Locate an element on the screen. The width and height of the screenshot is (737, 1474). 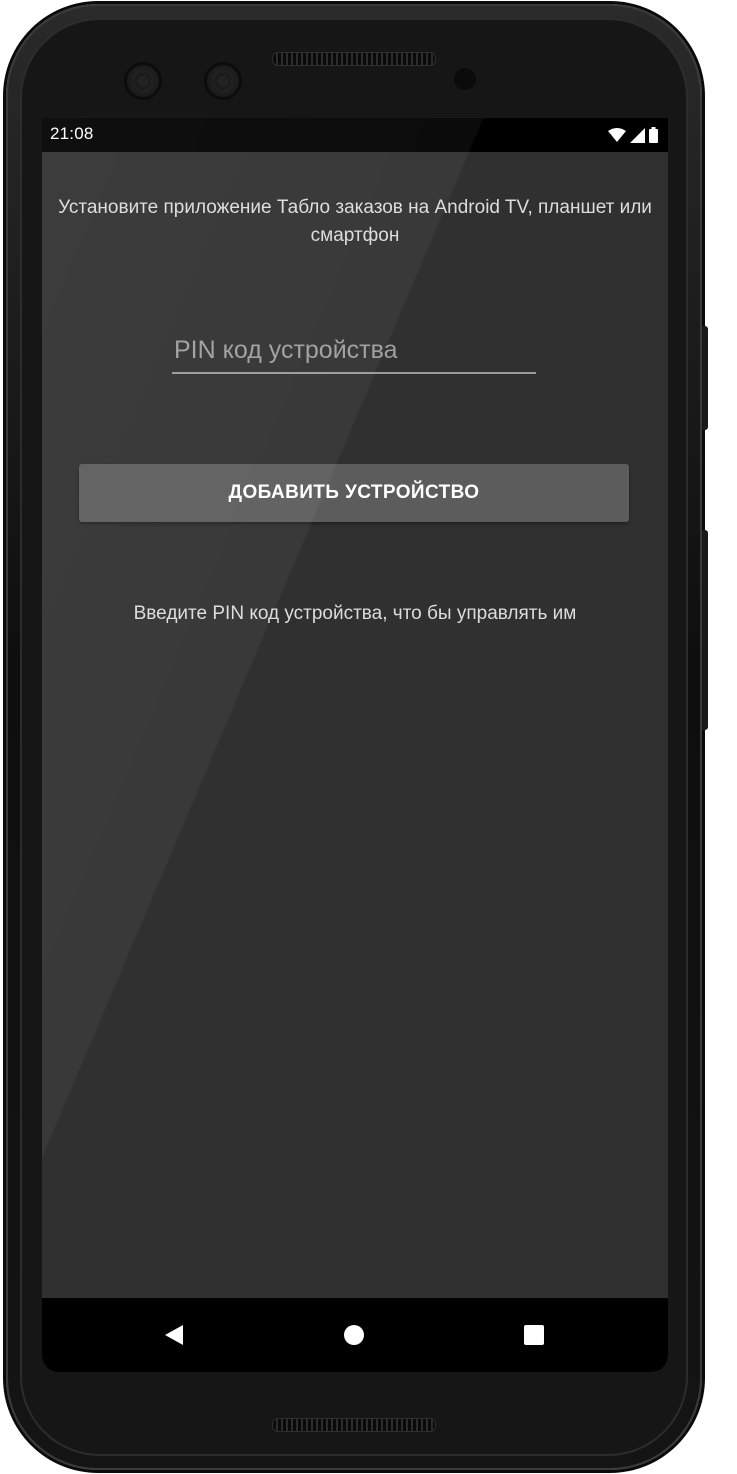
volume-button is located at coordinates (705, 378).